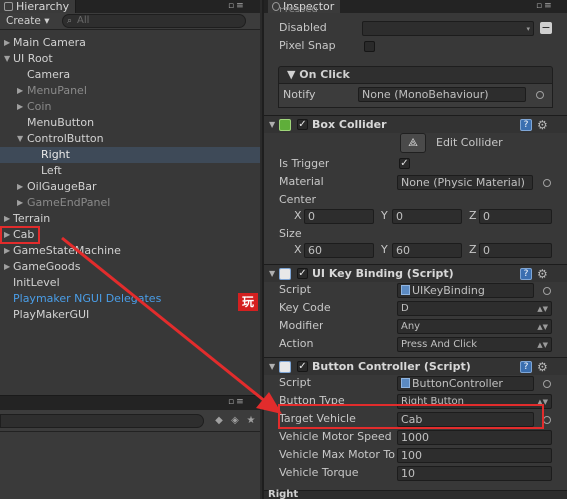 The height and width of the screenshot is (499, 567). Describe the element at coordinates (219, 421) in the screenshot. I see `filter-type-icon: ◆` at that location.